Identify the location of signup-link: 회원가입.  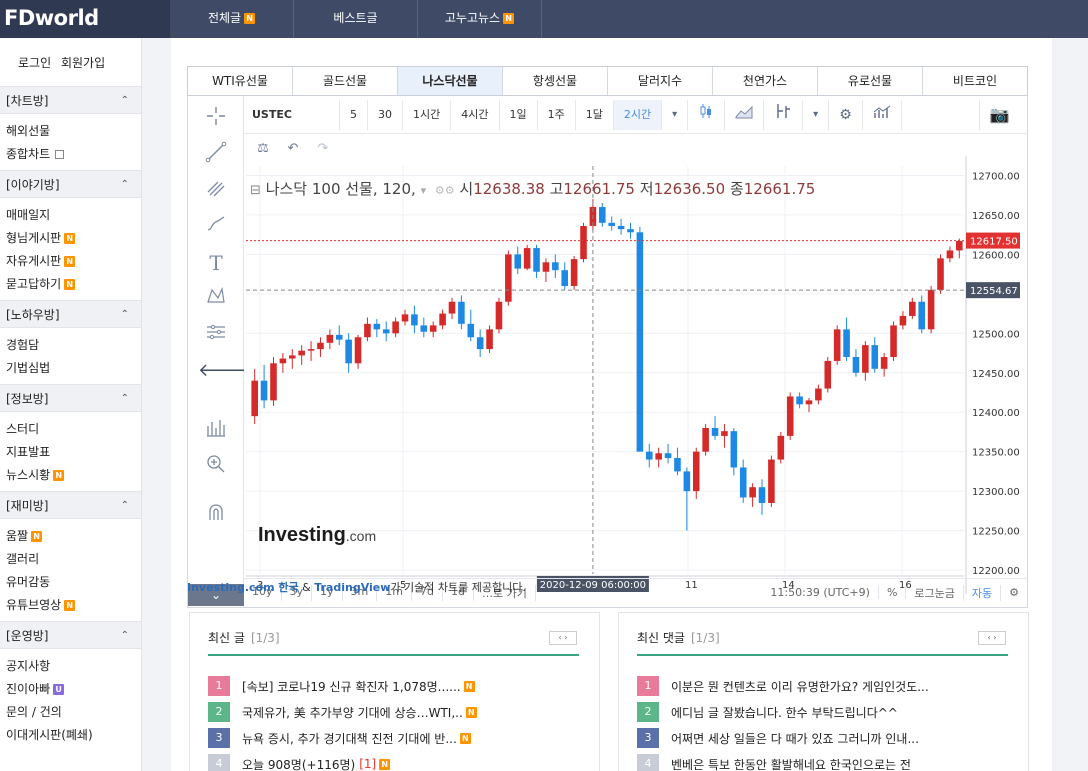
(83, 63).